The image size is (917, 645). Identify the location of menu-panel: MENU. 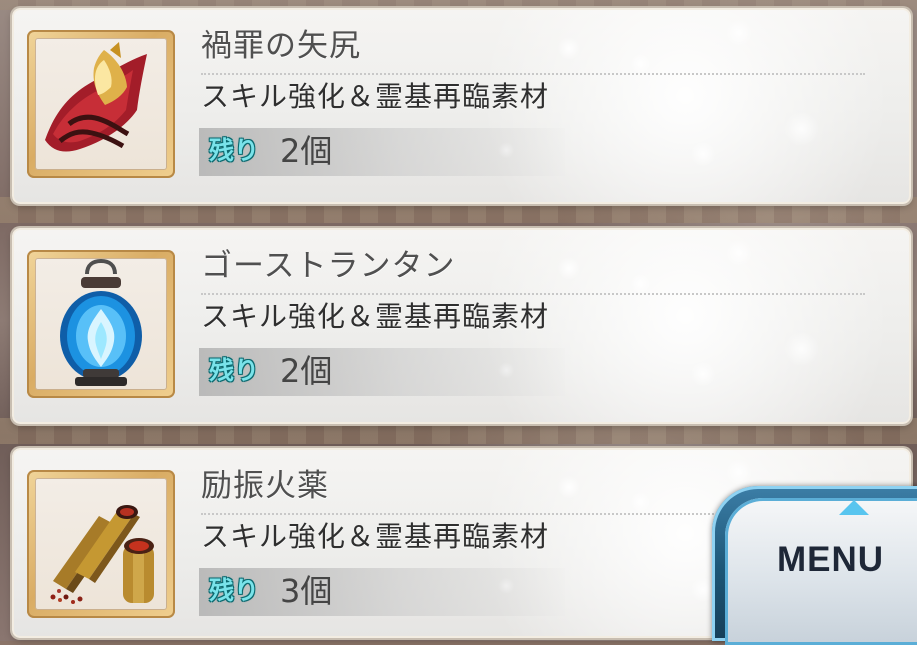
(821, 571).